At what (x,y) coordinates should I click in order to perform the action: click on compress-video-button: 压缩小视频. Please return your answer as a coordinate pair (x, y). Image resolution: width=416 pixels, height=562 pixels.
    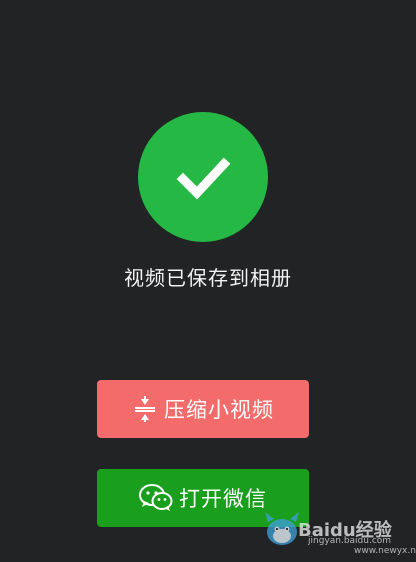
    Looking at the image, I should click on (203, 409).